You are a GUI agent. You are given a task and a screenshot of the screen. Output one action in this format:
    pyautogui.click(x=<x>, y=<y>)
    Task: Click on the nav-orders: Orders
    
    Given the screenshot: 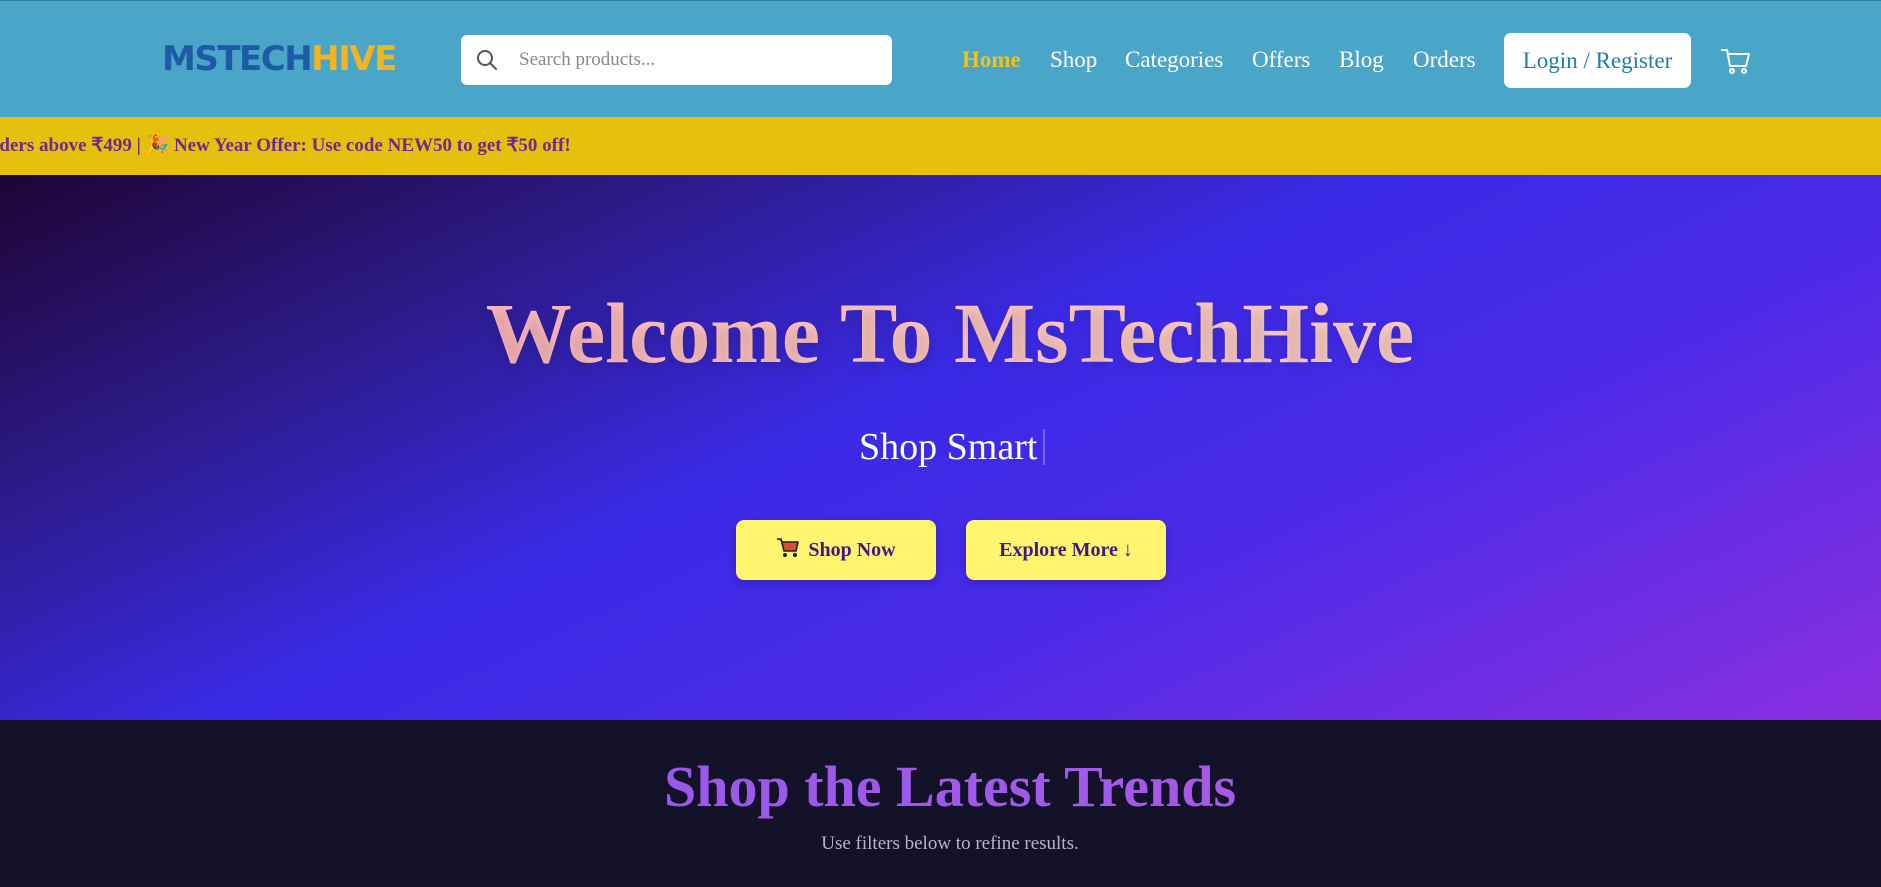 What is the action you would take?
    pyautogui.click(x=1444, y=60)
    